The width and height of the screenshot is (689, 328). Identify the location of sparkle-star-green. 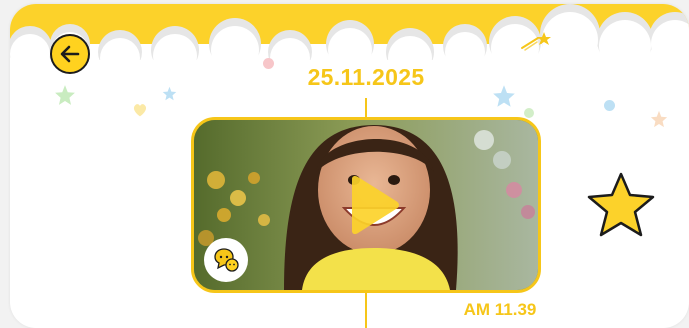
(65, 95).